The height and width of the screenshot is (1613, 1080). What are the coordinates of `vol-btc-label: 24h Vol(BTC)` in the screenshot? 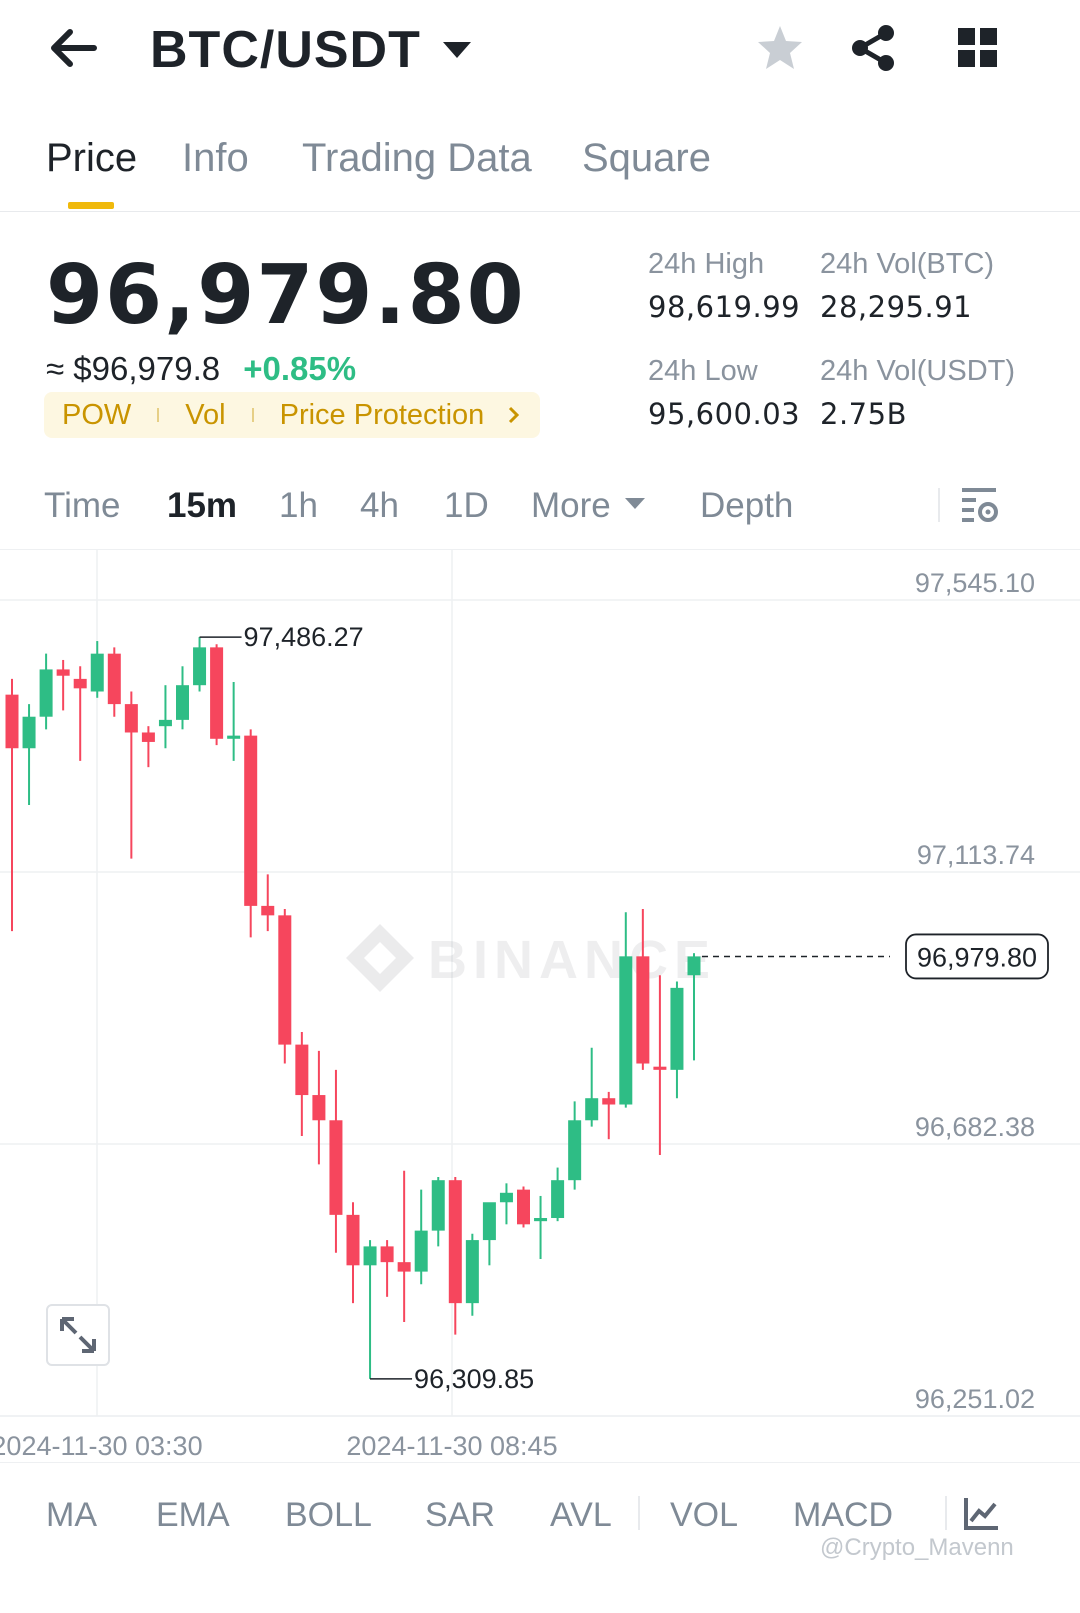 It's located at (907, 264).